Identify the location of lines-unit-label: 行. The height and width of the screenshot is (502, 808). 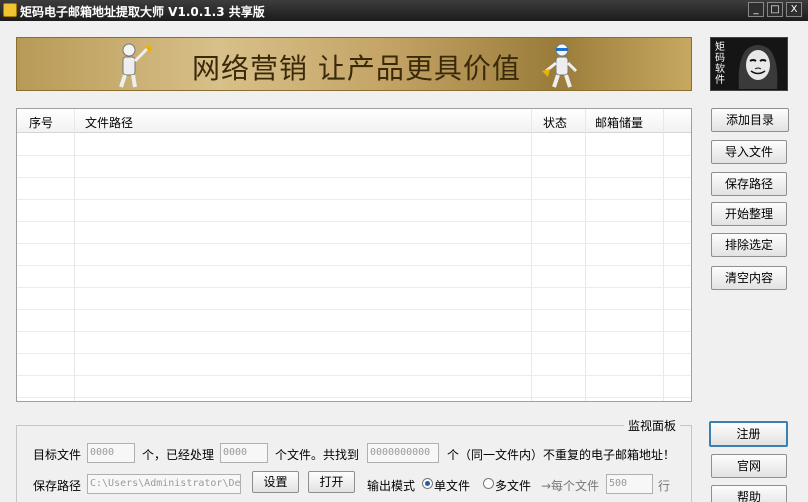
(664, 486).